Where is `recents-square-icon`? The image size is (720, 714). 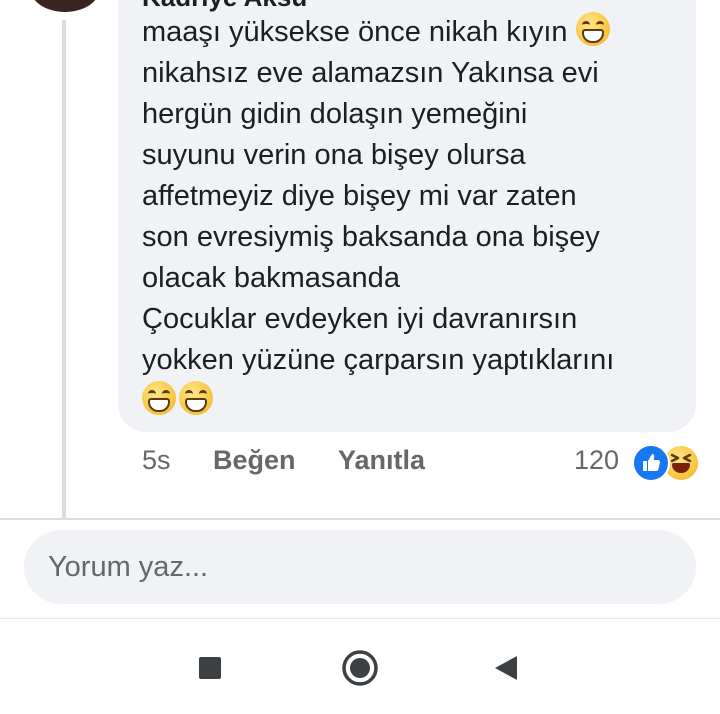 recents-square-icon is located at coordinates (210, 668).